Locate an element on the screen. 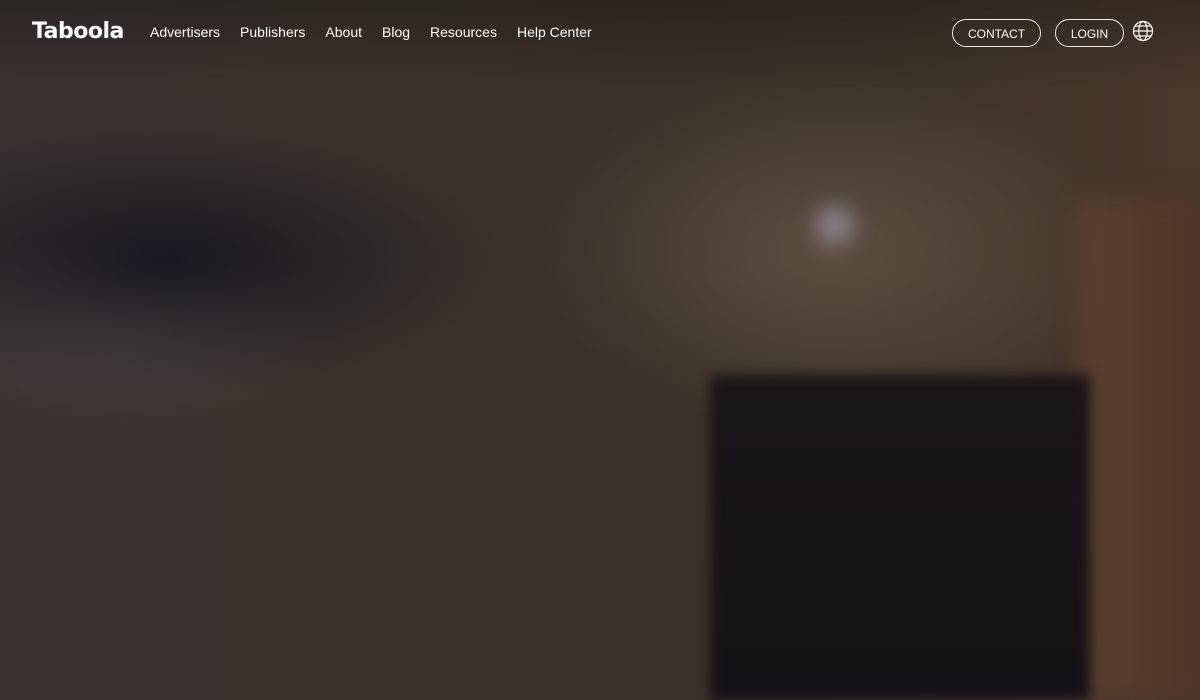 The width and height of the screenshot is (1200, 700). taboola-logo: Taboola is located at coordinates (78, 32).